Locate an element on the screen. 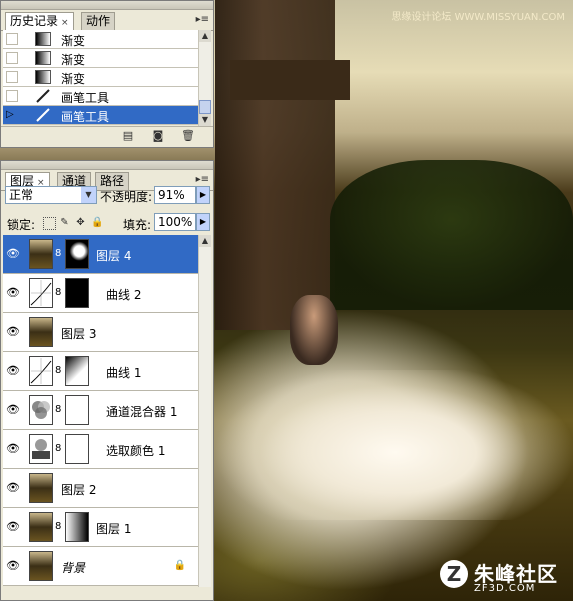  close-icon: × is located at coordinates (65, 23).